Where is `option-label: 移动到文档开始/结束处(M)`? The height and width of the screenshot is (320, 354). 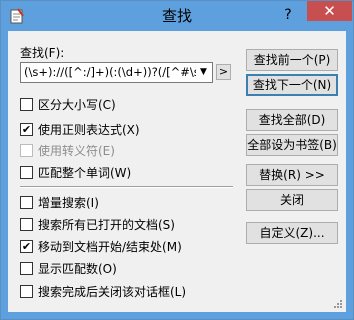 option-label: 移动到文档开始/结束处(M) is located at coordinates (110, 247).